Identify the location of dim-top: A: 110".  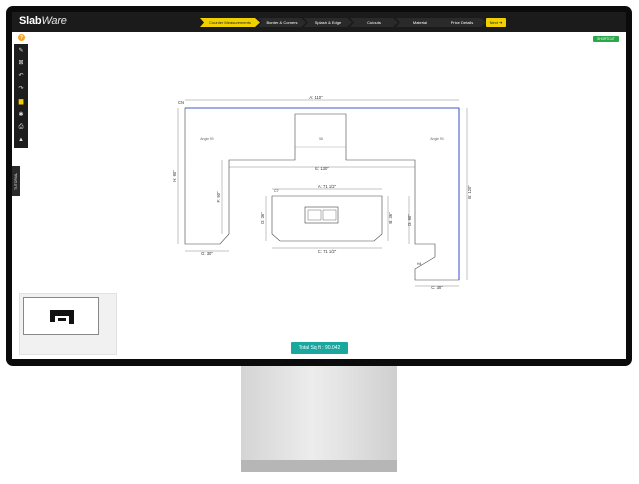
(316, 97).